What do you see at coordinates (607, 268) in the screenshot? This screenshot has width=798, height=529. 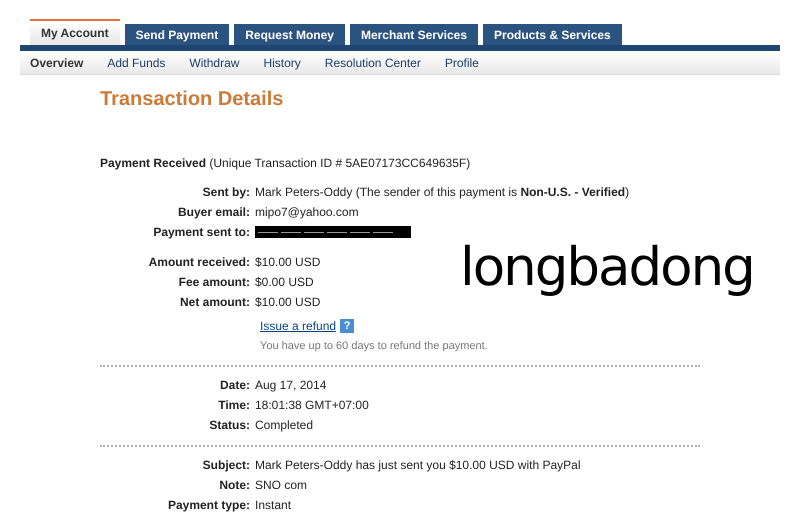 I see `overlay-text: longbadong` at bounding box center [607, 268].